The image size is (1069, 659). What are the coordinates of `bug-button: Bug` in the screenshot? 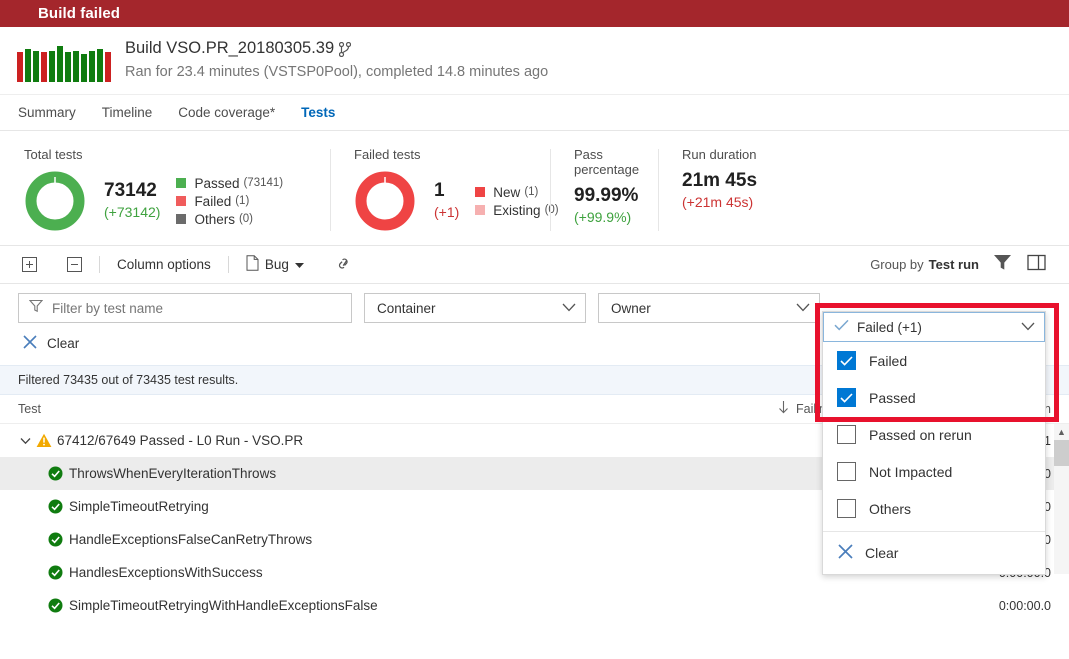 It's located at (275, 264).